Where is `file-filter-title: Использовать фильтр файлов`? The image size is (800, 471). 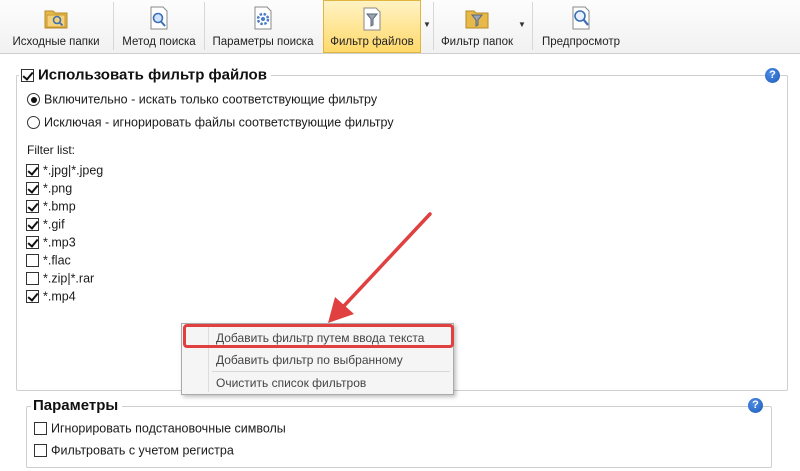 file-filter-title: Использовать фильтр файлов is located at coordinates (145, 75).